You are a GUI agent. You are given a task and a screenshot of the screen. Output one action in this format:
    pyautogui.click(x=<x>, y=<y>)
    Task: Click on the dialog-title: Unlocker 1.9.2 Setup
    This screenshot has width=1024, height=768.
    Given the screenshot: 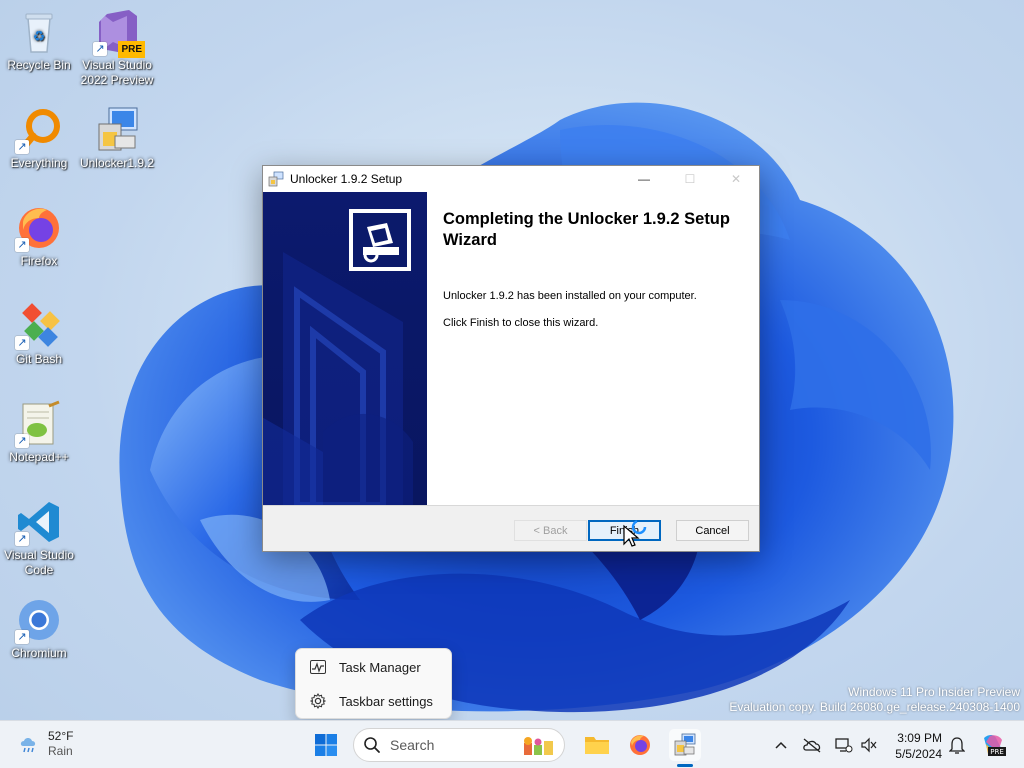 What is the action you would take?
    pyautogui.click(x=346, y=179)
    